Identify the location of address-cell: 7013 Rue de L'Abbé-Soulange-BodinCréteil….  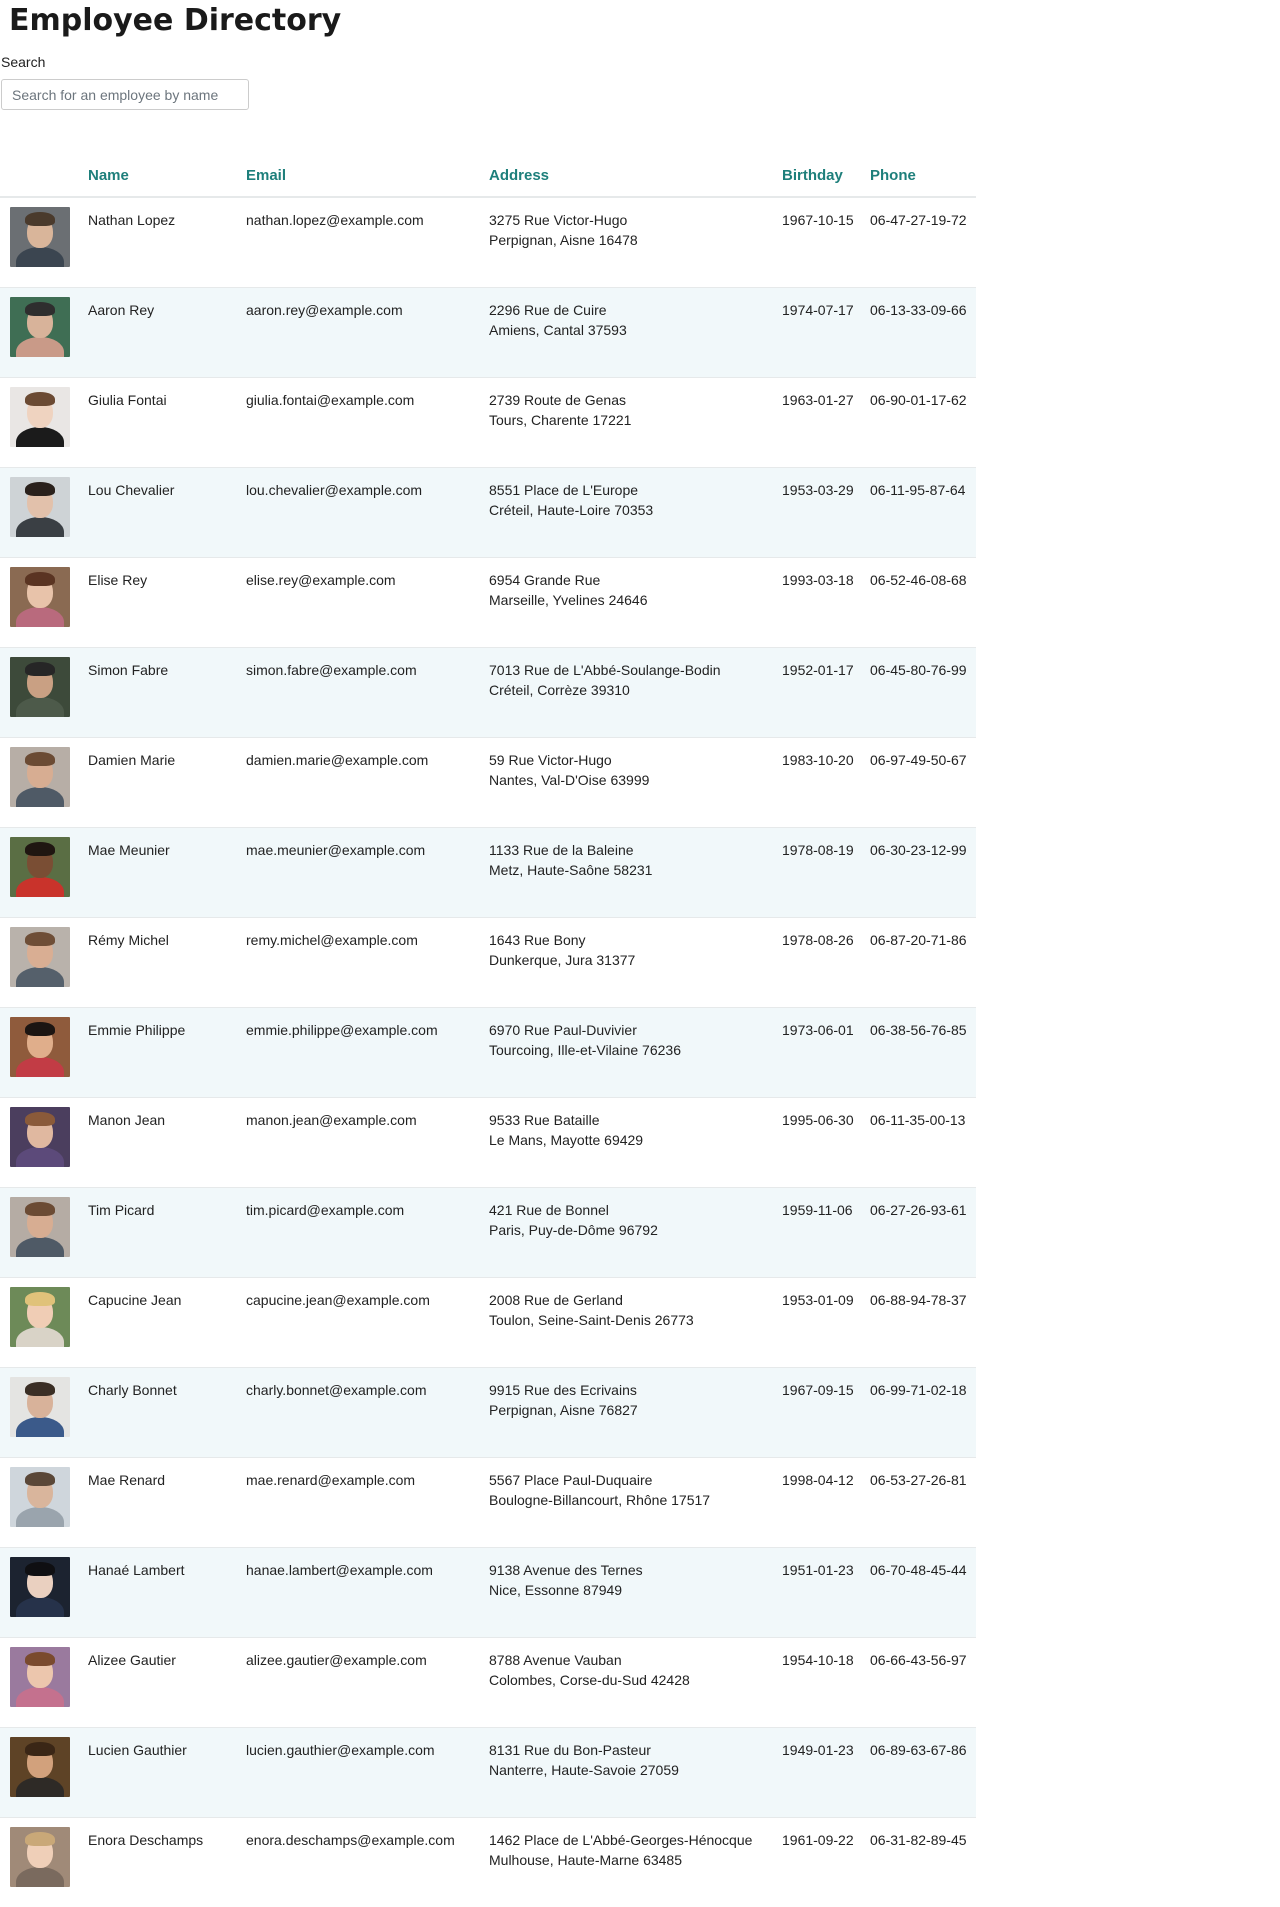
(635, 693).